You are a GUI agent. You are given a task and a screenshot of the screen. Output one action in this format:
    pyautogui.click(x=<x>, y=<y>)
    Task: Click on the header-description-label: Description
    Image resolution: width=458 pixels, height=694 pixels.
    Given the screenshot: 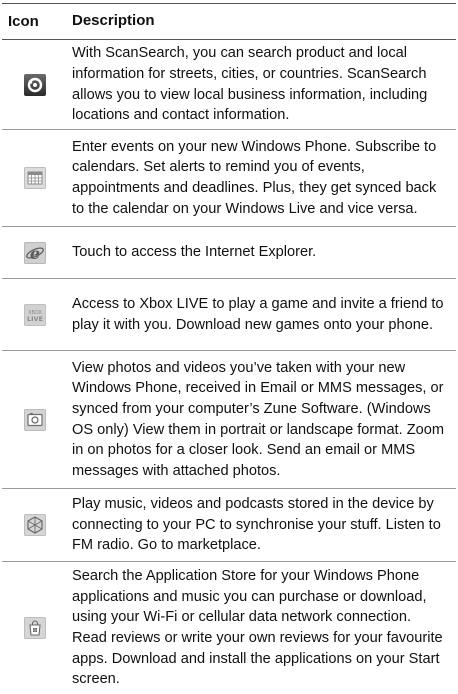 What is the action you would take?
    pyautogui.click(x=113, y=21)
    